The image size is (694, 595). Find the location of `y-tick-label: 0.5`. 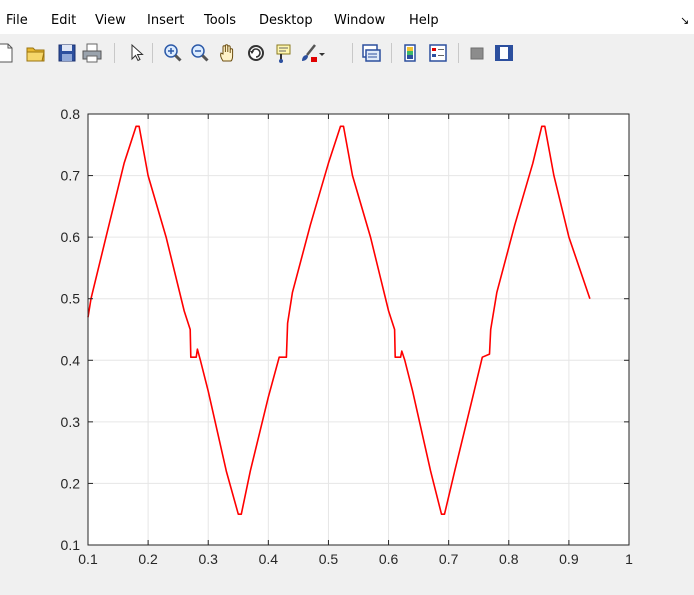

y-tick-label: 0.5 is located at coordinates (71, 299).